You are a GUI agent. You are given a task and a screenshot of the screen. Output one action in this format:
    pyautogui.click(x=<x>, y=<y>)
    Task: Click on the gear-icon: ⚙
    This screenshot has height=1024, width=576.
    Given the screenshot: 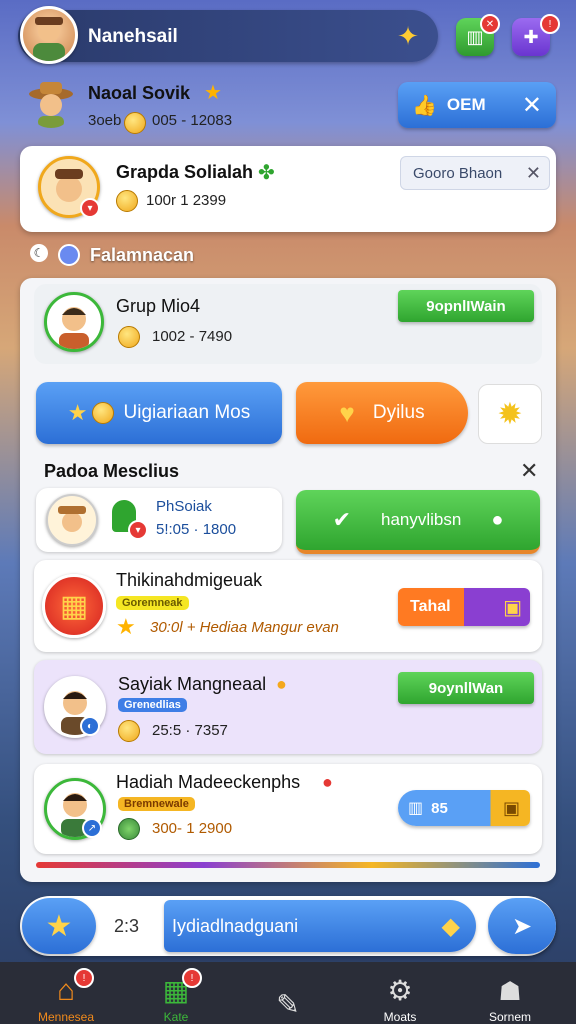 What is the action you would take?
    pyautogui.click(x=400, y=990)
    